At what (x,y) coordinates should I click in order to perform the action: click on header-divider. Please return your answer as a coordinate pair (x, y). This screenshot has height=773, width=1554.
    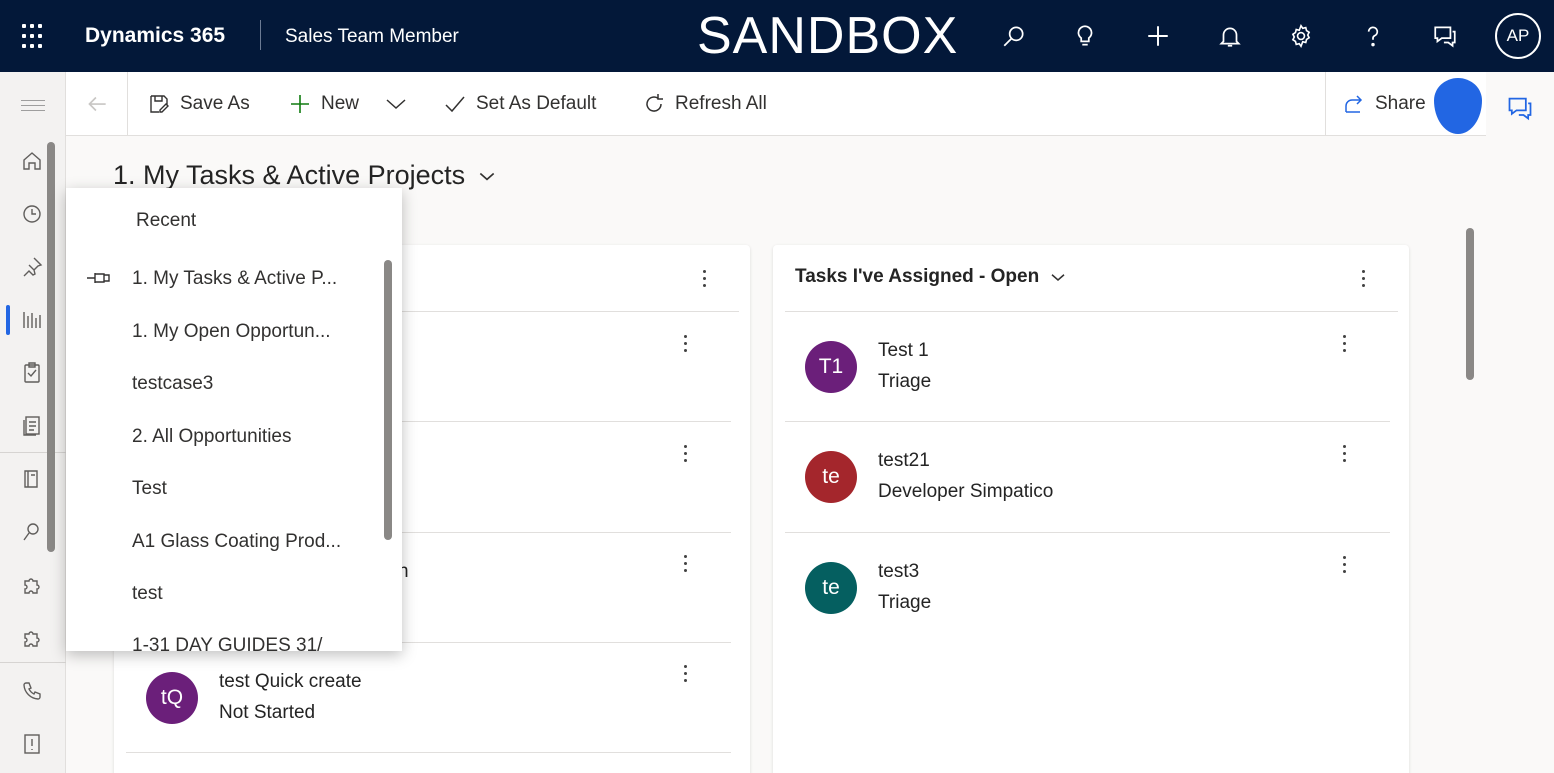
    Looking at the image, I should click on (260, 35).